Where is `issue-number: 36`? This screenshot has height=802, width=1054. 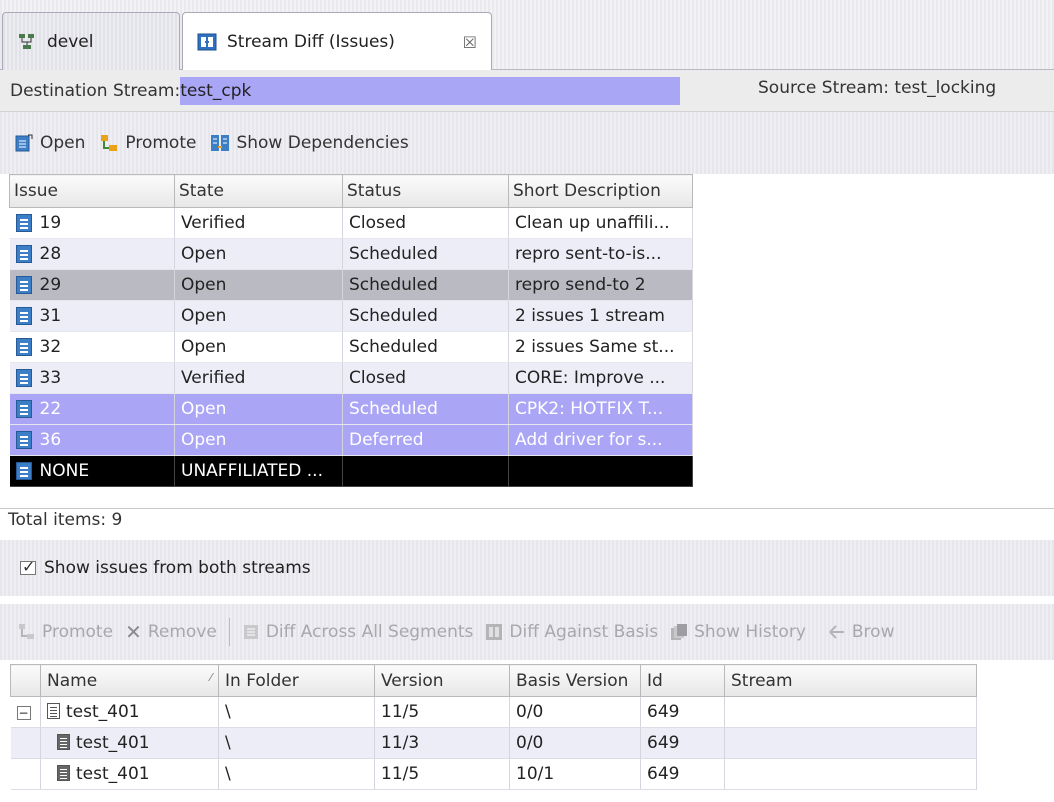 issue-number: 36 is located at coordinates (50, 440).